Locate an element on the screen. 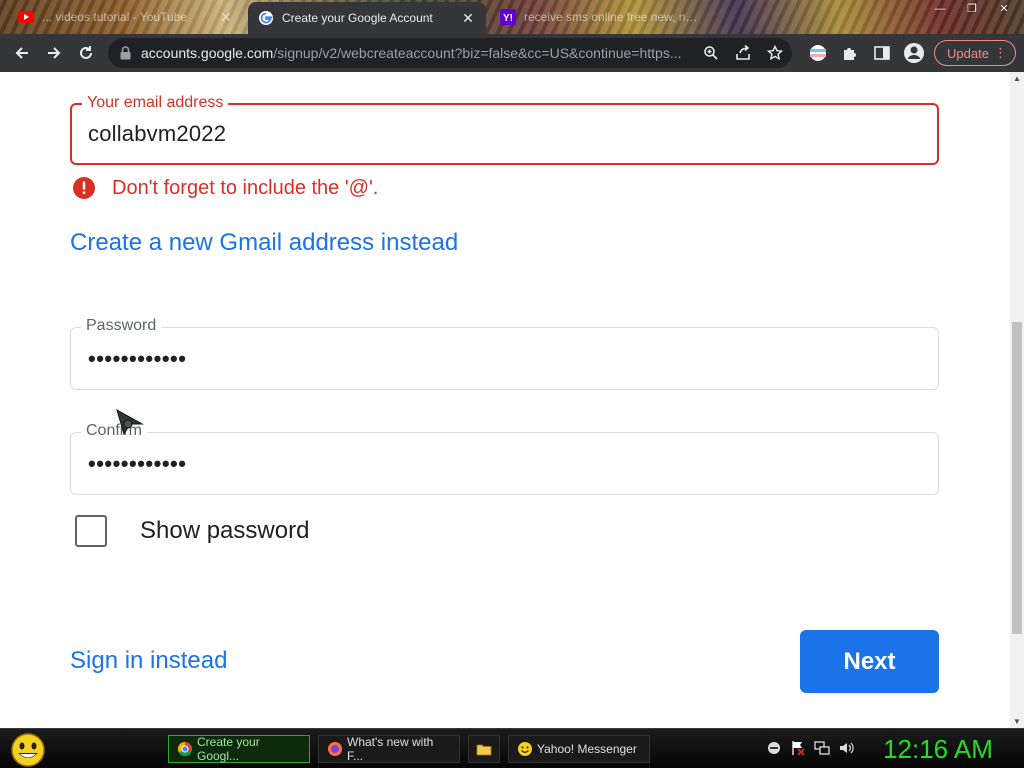 Image resolution: width=1024 pixels, height=768 pixels. profile-avatar-icon is located at coordinates (914, 53).